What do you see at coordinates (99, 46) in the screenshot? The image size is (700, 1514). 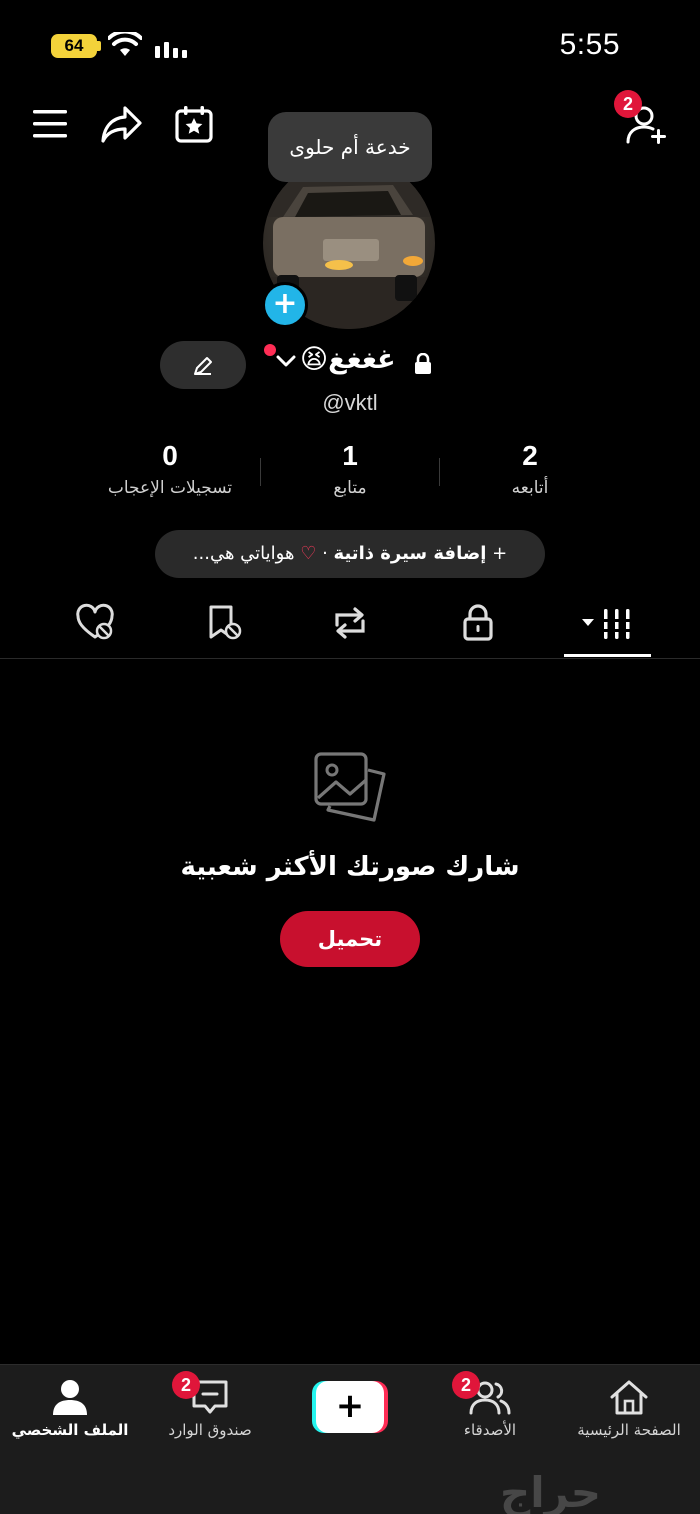 I see `battery-tip` at bounding box center [99, 46].